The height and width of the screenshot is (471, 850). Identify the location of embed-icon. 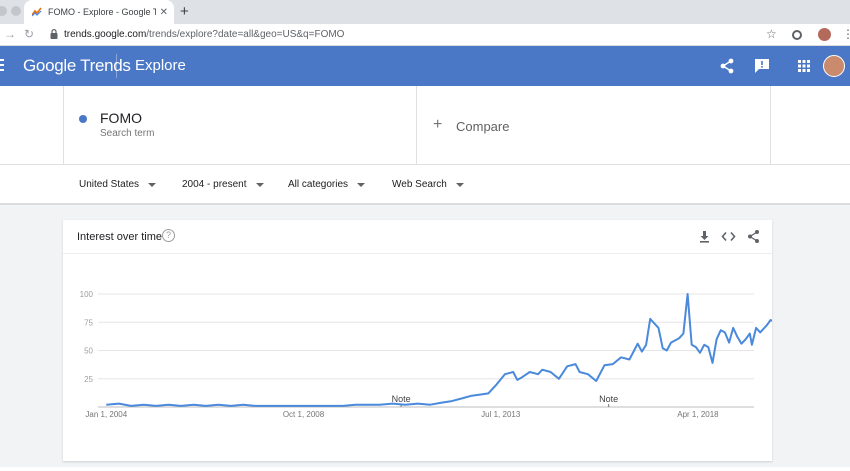
(728, 236).